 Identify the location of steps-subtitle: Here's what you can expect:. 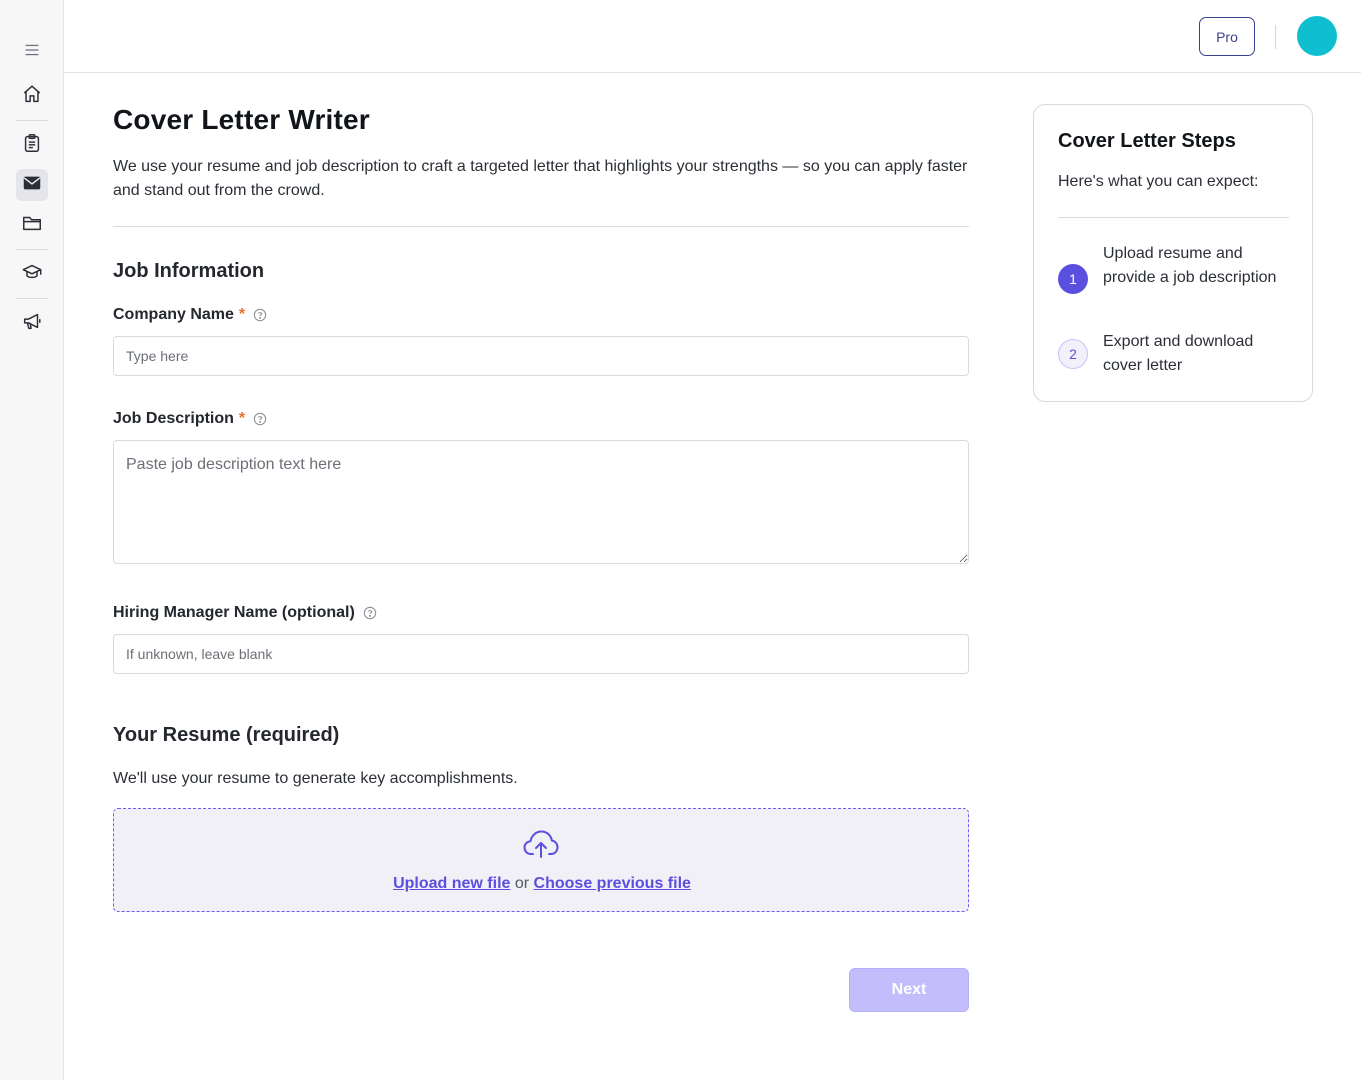
(1158, 181).